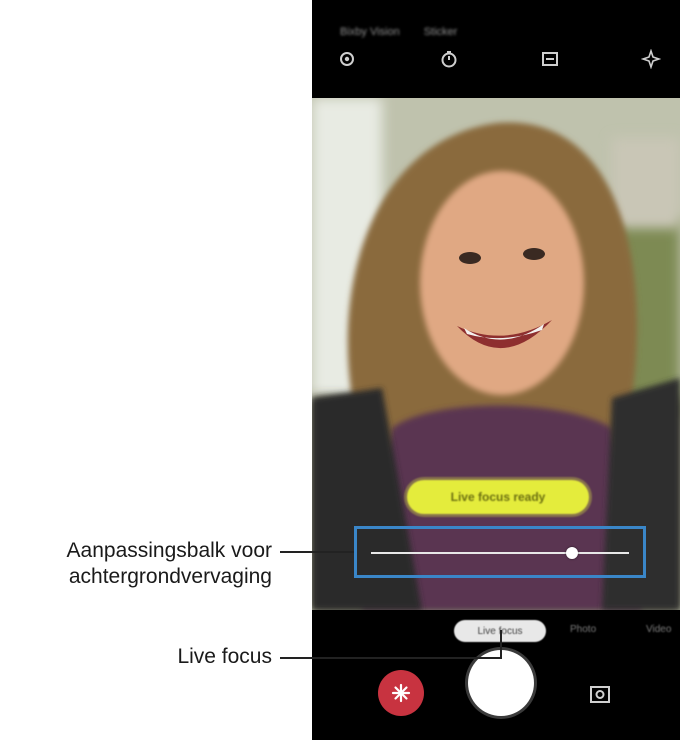  What do you see at coordinates (224, 656) in the screenshot?
I see `callout-live-focus-label: Live focus` at bounding box center [224, 656].